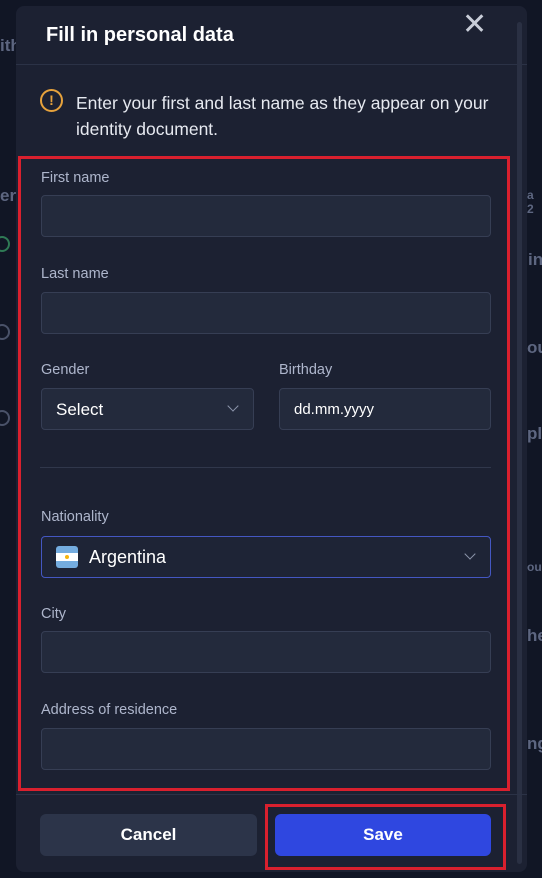 This screenshot has width=542, height=878. What do you see at coordinates (51, 100) in the screenshot?
I see `exclamation-circle-icon: !` at bounding box center [51, 100].